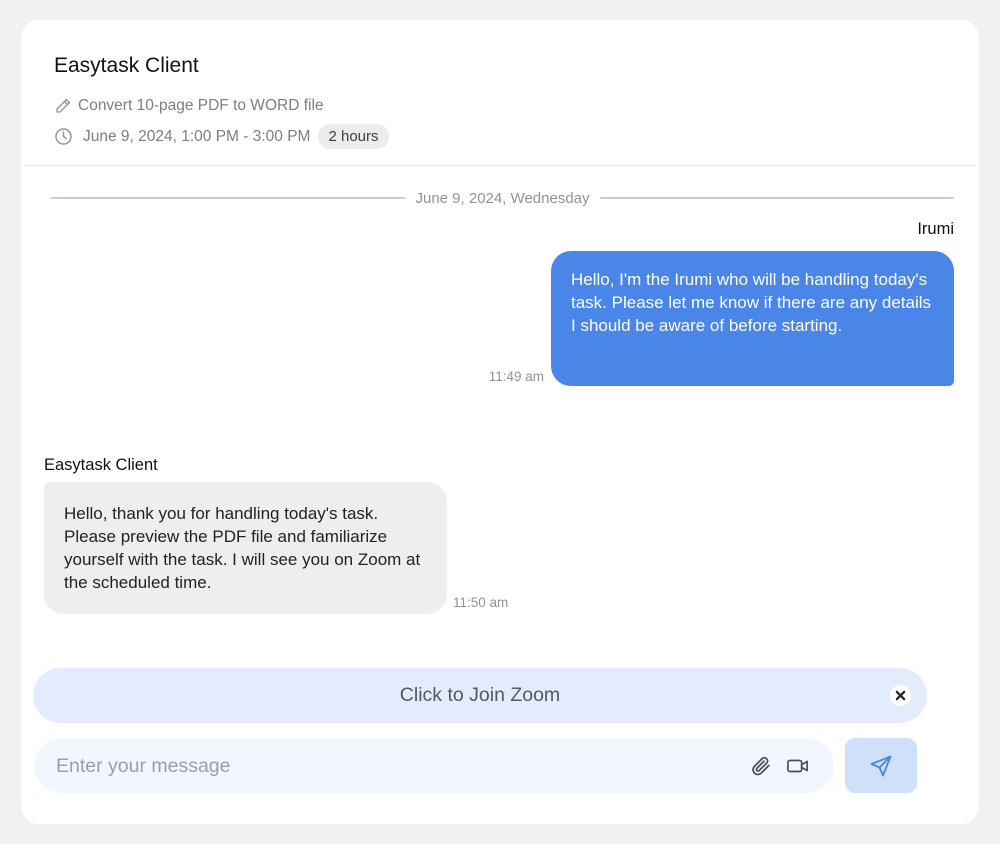  What do you see at coordinates (516, 376) in the screenshot?
I see `message-timestamp: 11:49 am` at bounding box center [516, 376].